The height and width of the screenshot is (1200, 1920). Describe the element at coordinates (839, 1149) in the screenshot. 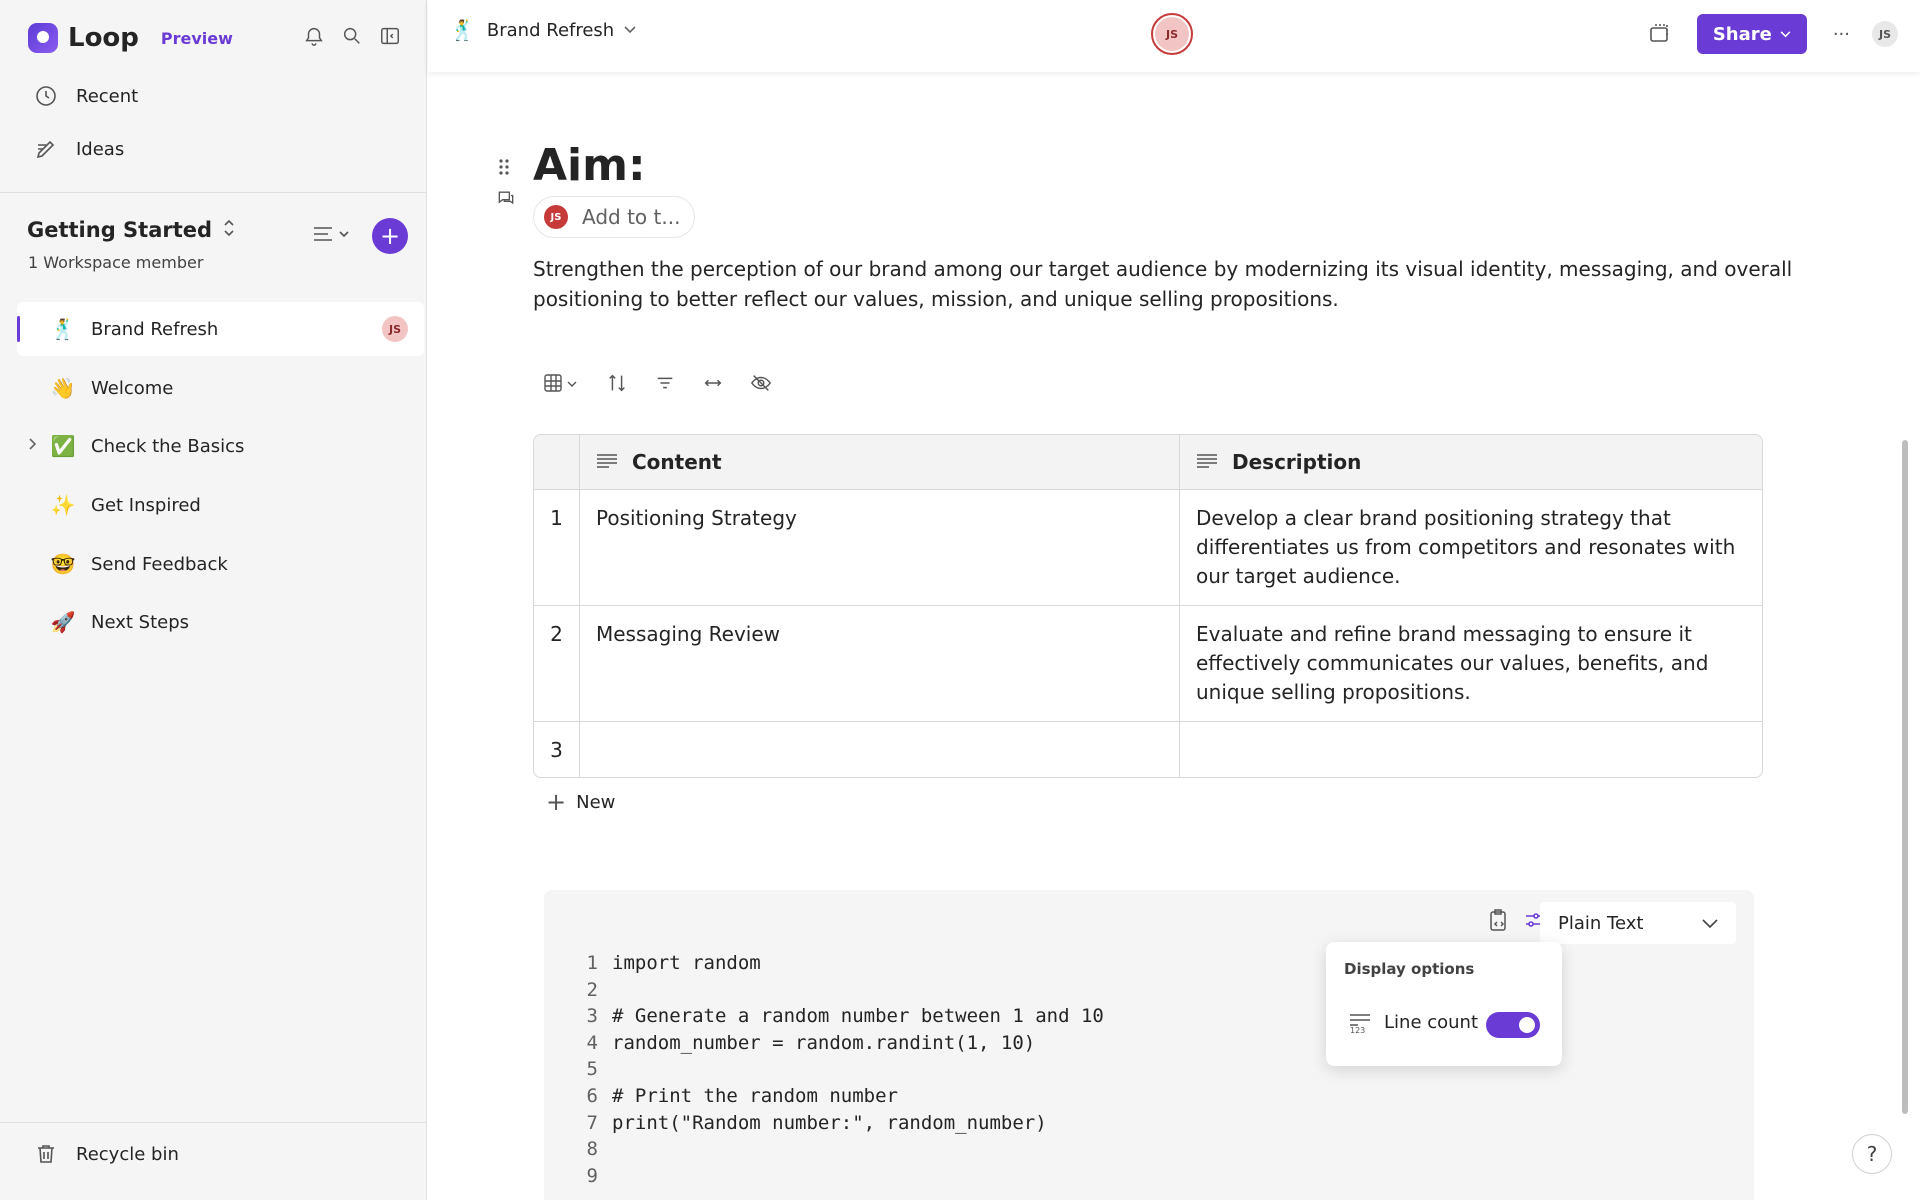

I see `code-line: 8` at that location.